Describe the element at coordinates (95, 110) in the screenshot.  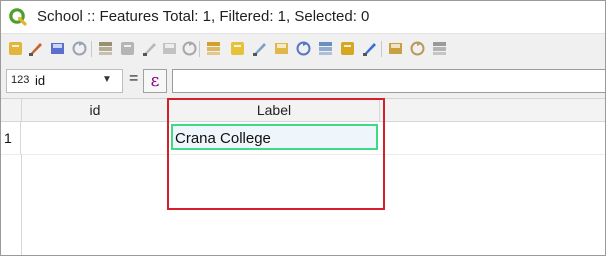
I see `column-header-id: id` at that location.